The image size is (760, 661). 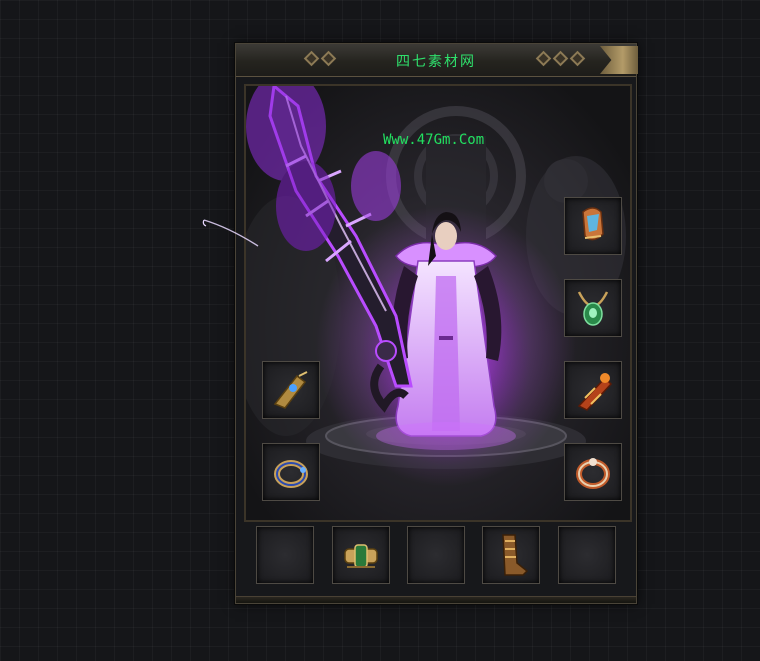 I want to click on helmet-icon, so click(x=593, y=224).